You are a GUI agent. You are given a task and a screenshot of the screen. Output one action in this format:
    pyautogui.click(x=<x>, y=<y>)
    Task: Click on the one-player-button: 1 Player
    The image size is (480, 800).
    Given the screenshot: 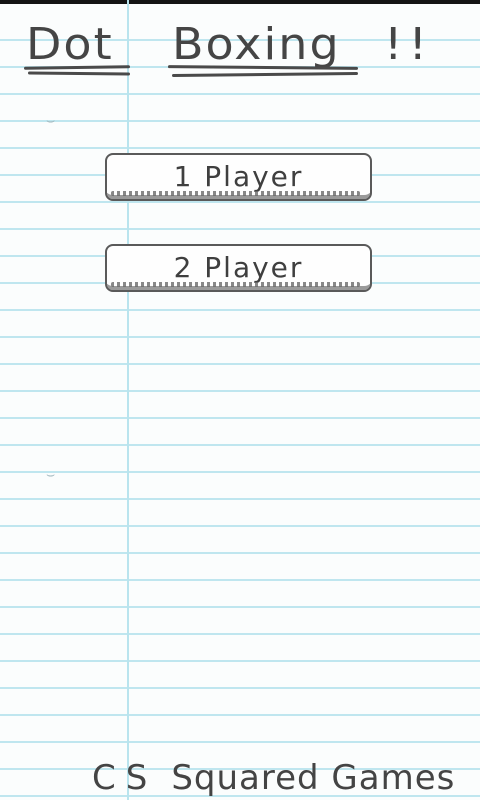 What is the action you would take?
    pyautogui.click(x=238, y=177)
    